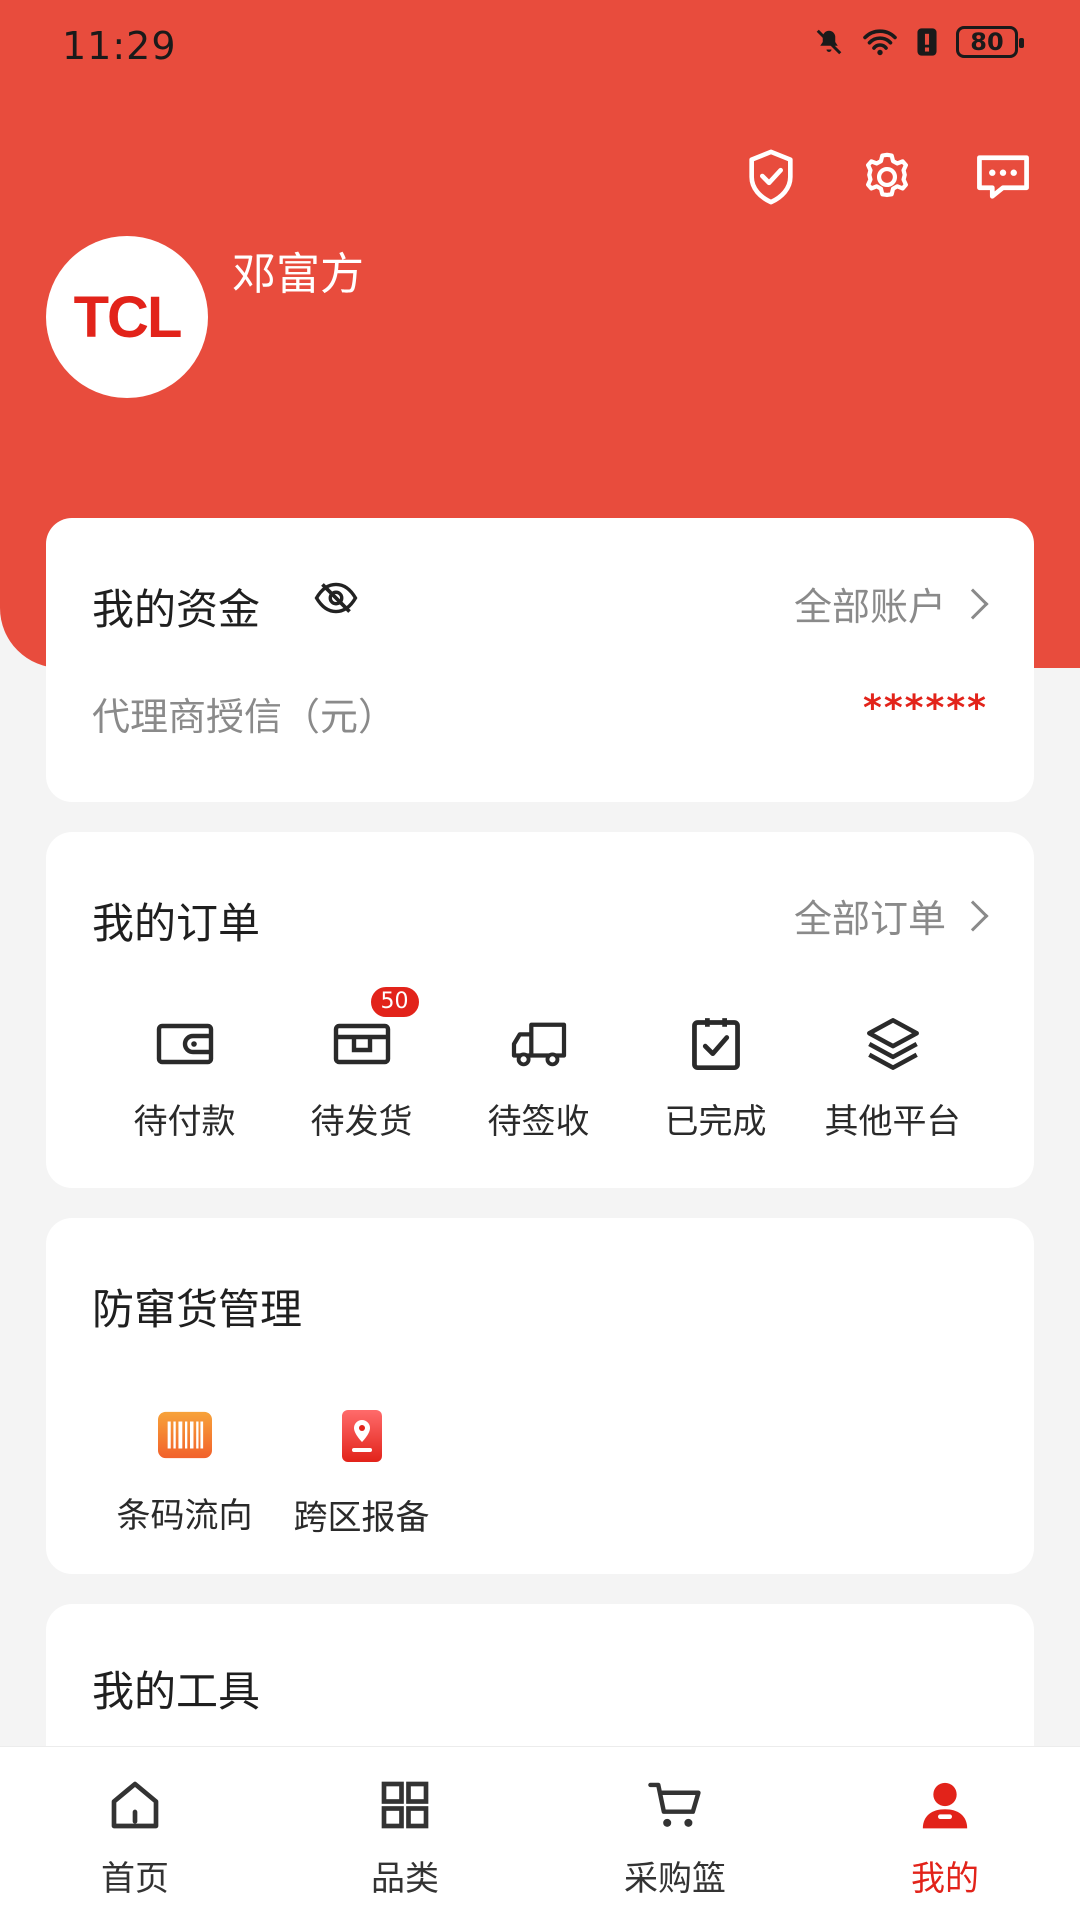 This screenshot has height=1920, width=1080. I want to click on grid-icon, so click(405, 1807).